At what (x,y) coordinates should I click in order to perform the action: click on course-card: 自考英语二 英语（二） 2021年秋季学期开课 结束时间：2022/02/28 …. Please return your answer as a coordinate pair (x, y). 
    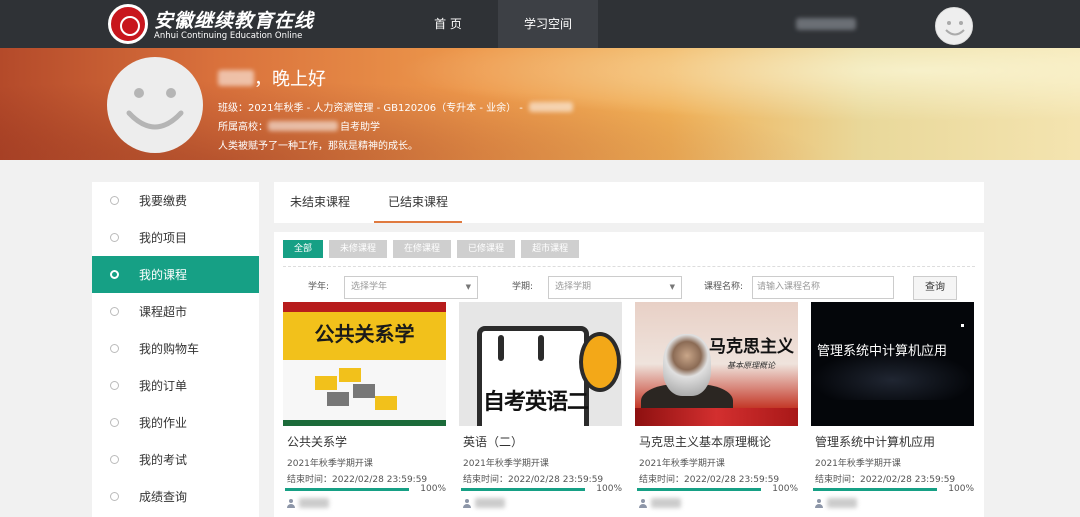
    Looking at the image, I should click on (540, 409).